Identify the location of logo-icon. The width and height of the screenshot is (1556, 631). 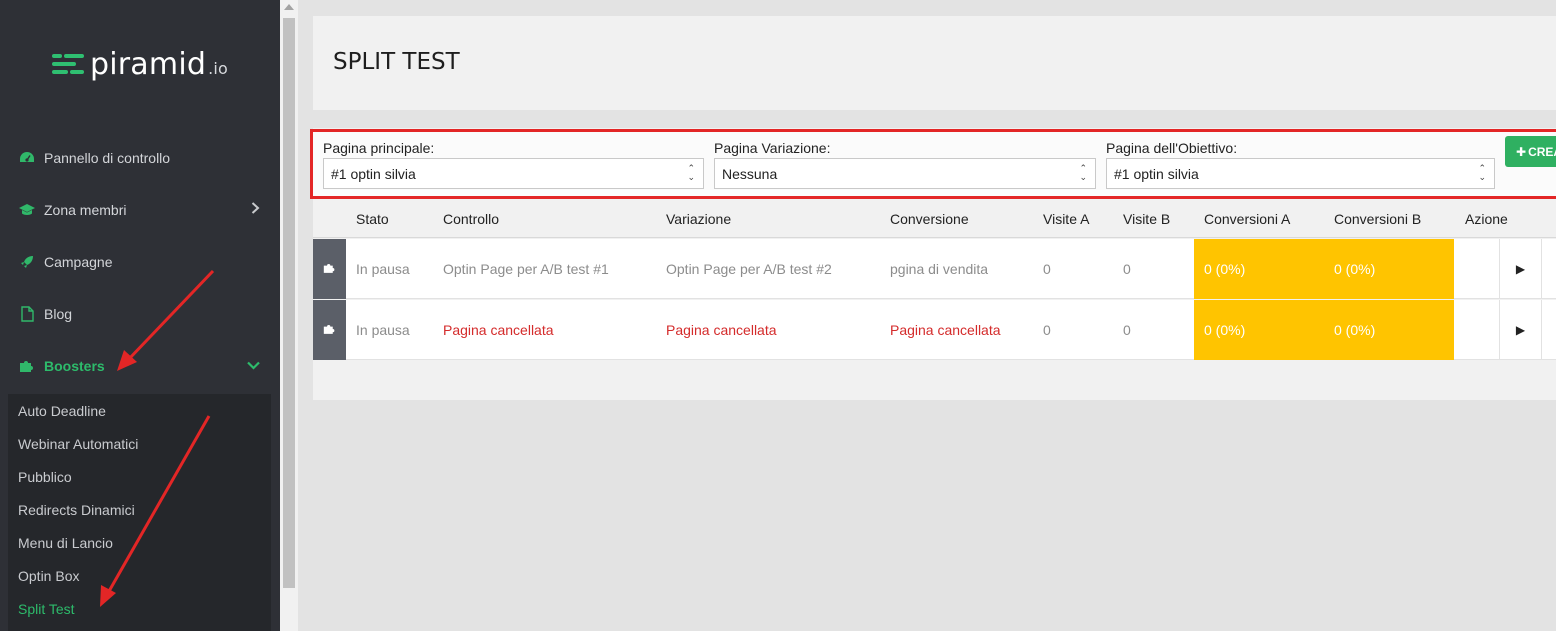
(68, 64).